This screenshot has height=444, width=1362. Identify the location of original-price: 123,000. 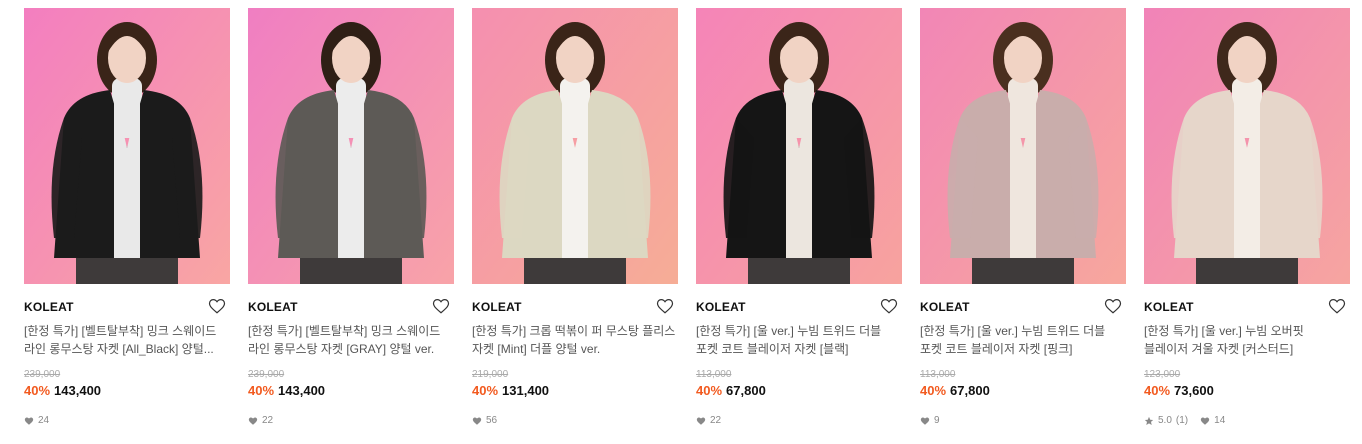
(1162, 374).